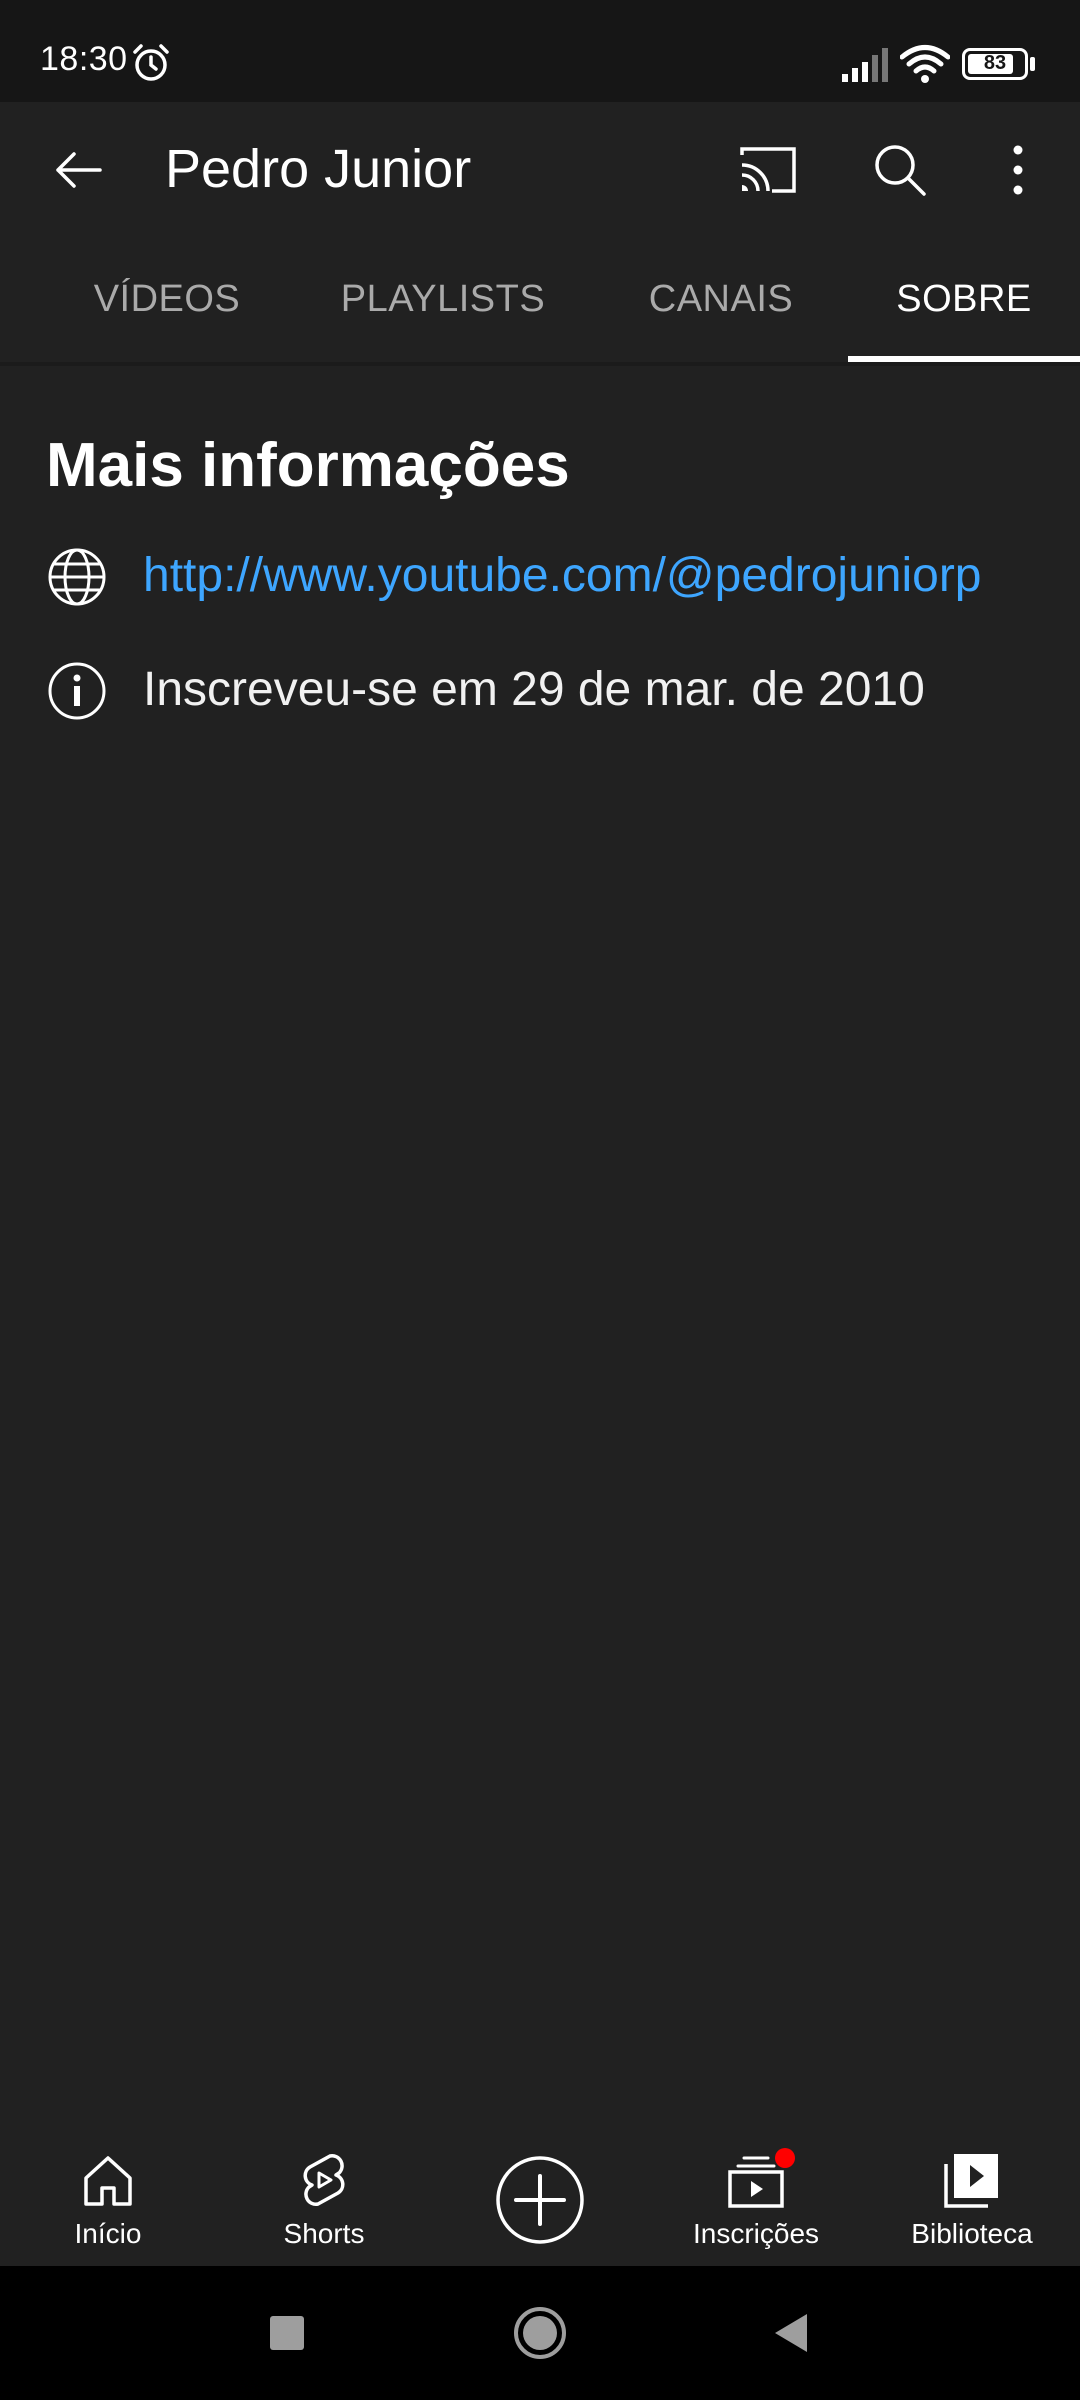  I want to click on tab-sobre: SOBRE, so click(964, 299).